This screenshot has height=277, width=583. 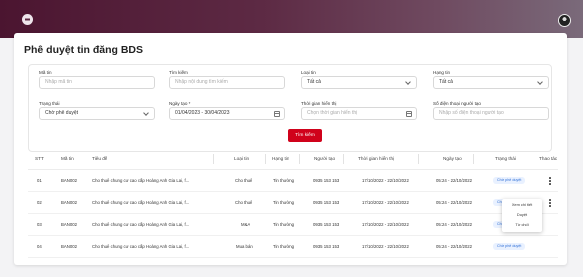 What do you see at coordinates (457, 103) in the screenshot?
I see `field-label: Số điện thoại người tạo` at bounding box center [457, 103].